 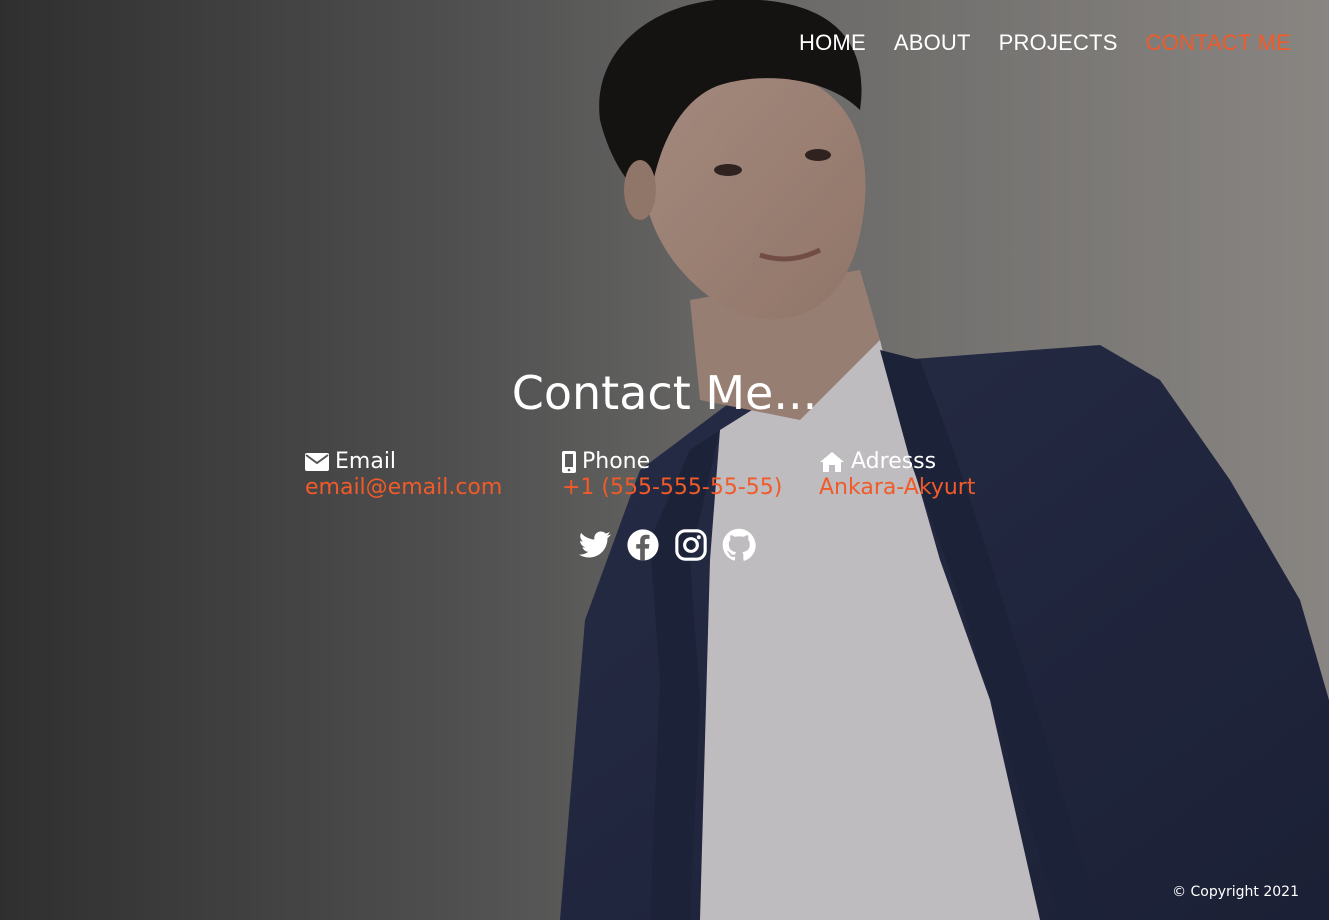 What do you see at coordinates (939, 462) in the screenshot?
I see `contact-address-label-row: Adresss` at bounding box center [939, 462].